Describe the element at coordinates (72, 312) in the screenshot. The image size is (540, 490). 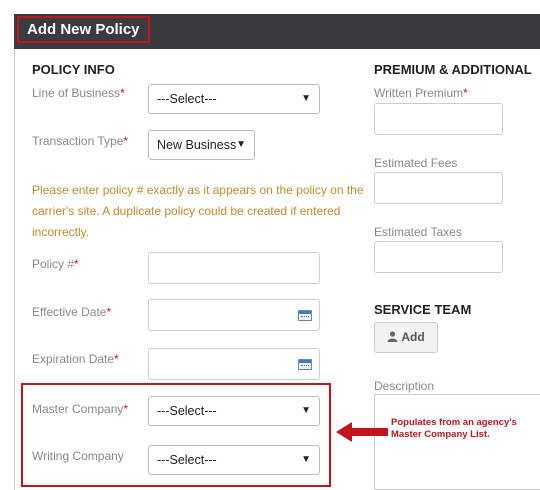
I see `effective-date-label: Effective Date*` at that location.